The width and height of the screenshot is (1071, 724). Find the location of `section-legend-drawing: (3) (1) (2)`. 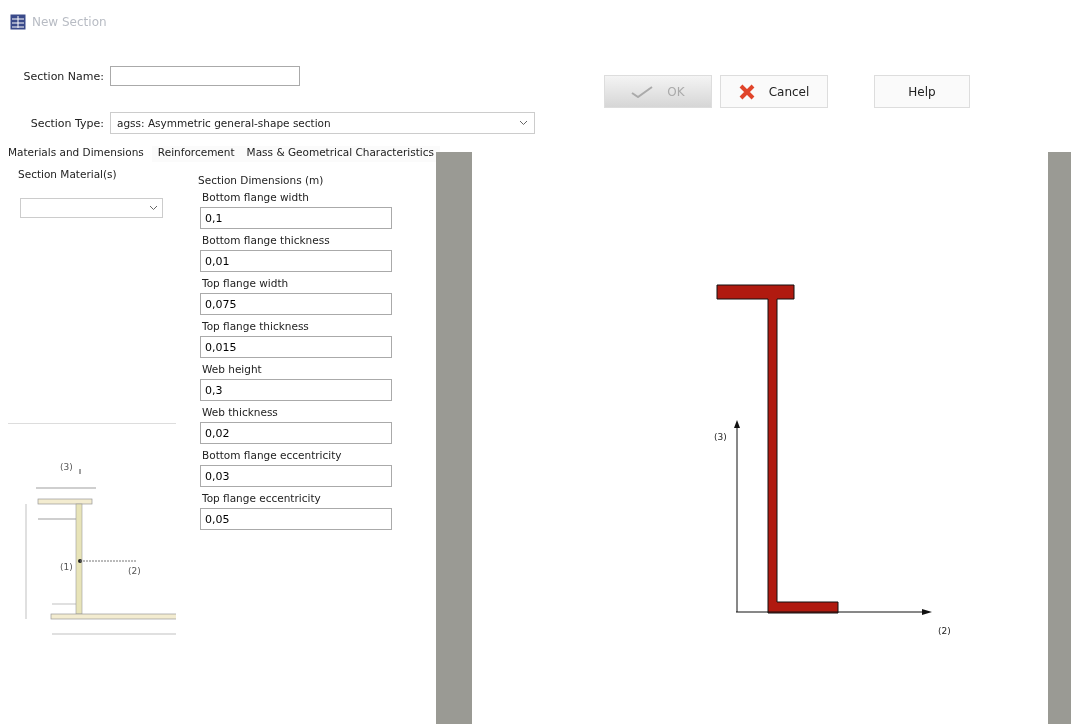

section-legend-drawing: (3) (1) (2) is located at coordinates (92, 547).